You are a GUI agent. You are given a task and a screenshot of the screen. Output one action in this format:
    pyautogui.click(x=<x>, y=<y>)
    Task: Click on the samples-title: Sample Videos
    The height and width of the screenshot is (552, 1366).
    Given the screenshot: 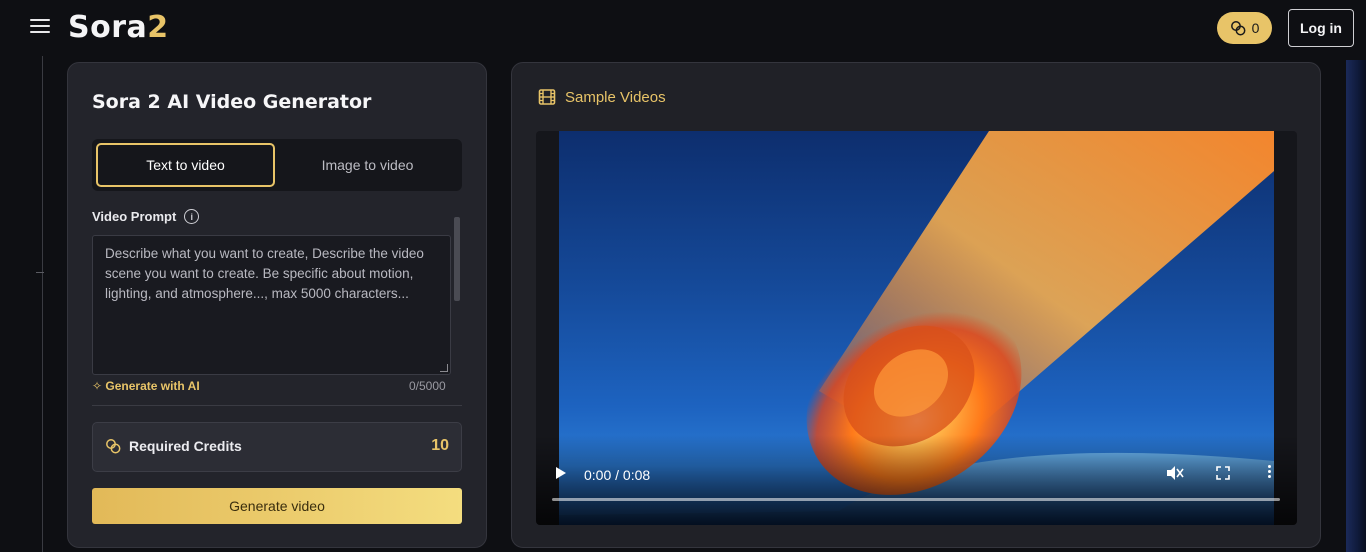 What is the action you would take?
    pyautogui.click(x=615, y=97)
    